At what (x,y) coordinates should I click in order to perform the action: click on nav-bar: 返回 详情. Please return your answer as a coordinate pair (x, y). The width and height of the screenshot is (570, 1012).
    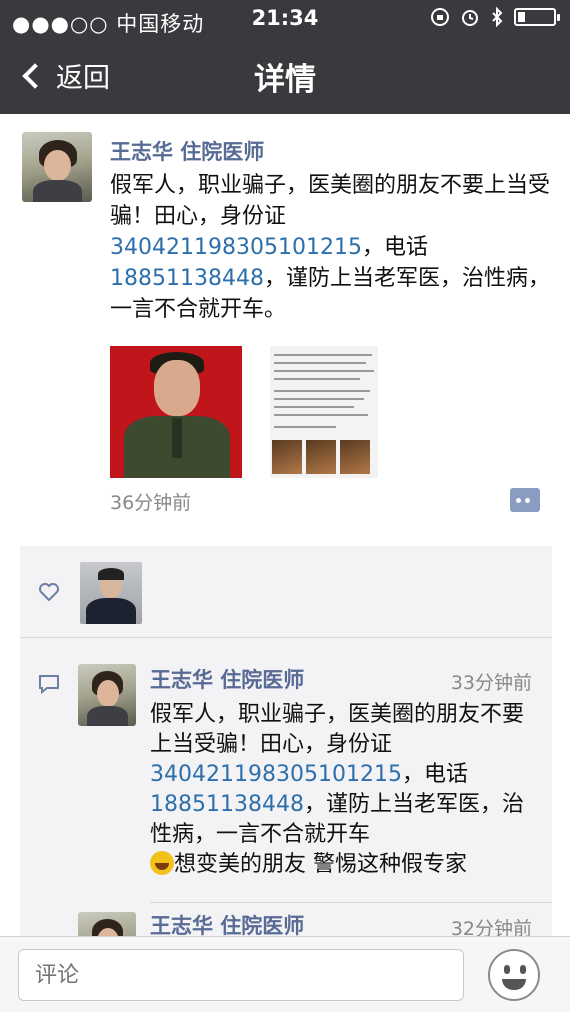
    Looking at the image, I should click on (285, 75).